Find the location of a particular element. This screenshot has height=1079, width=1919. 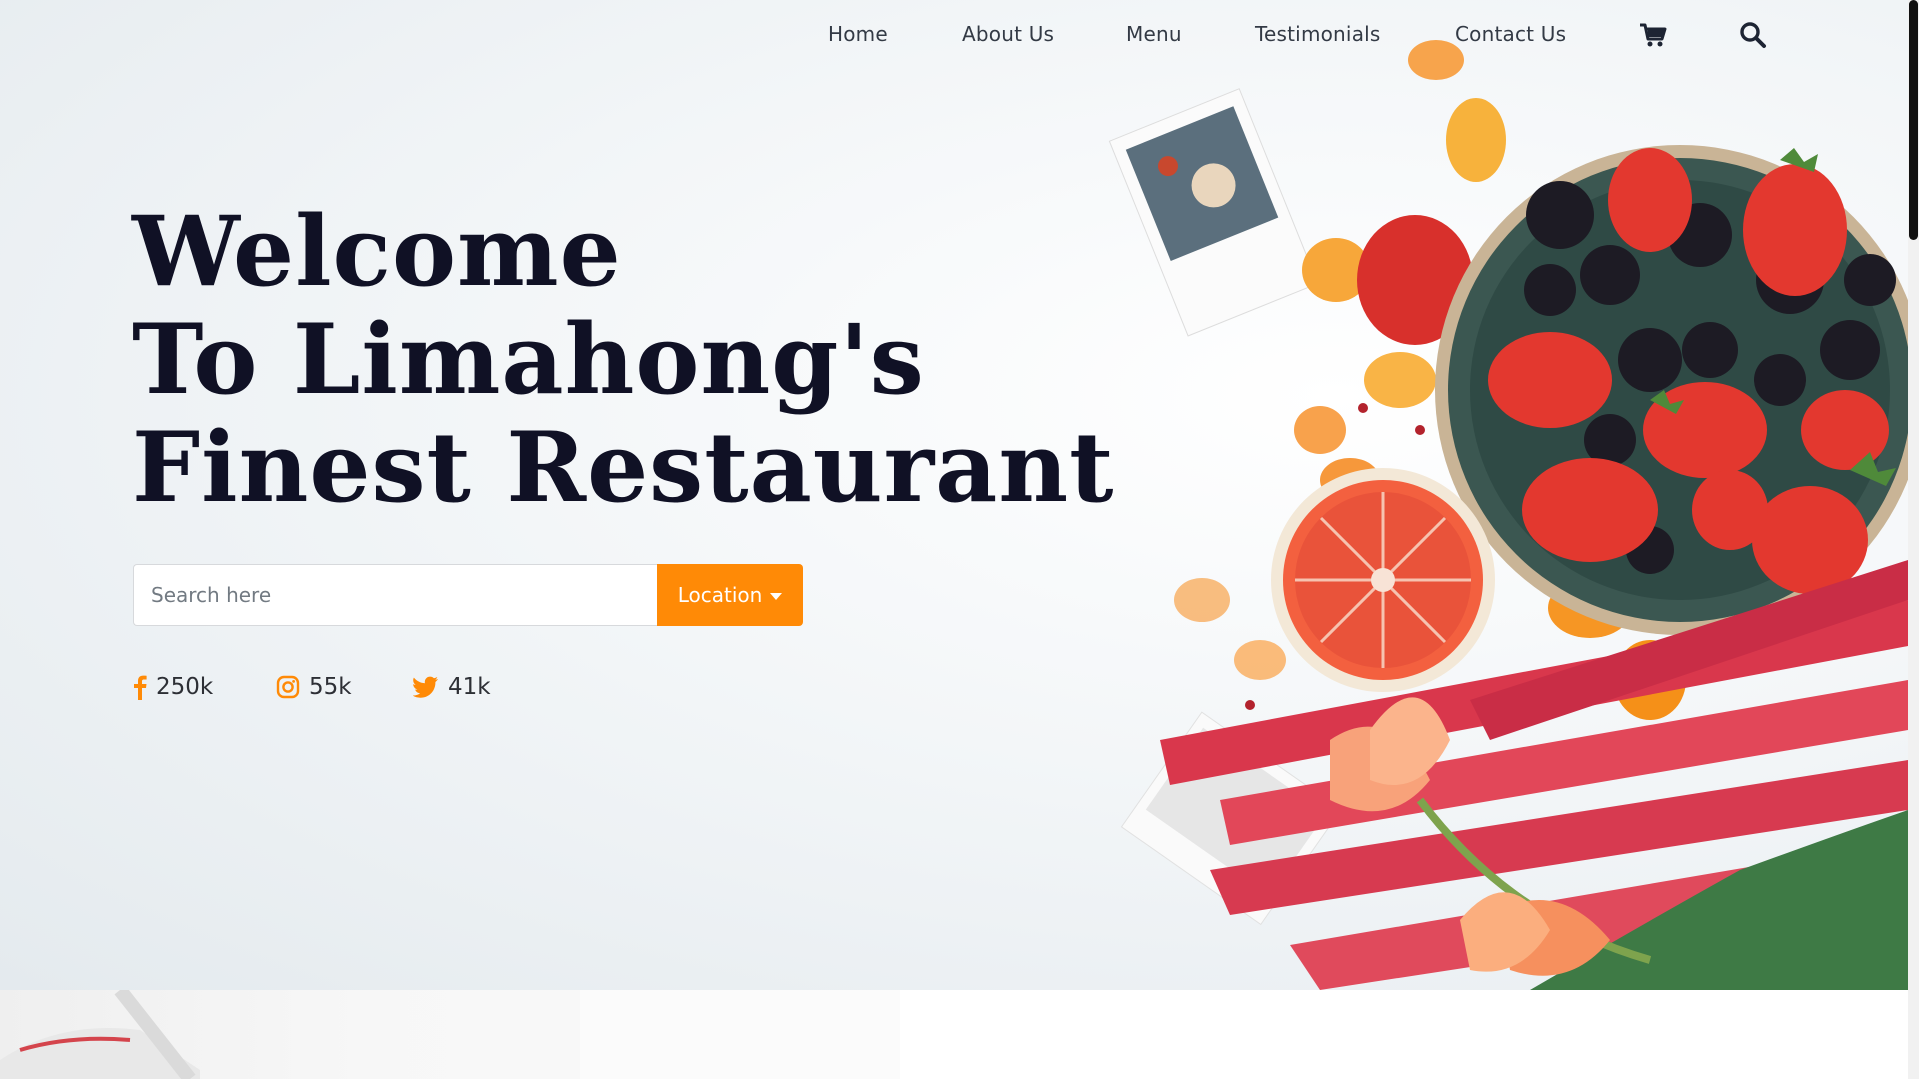

location-dropdown-button: Location is located at coordinates (730, 595).